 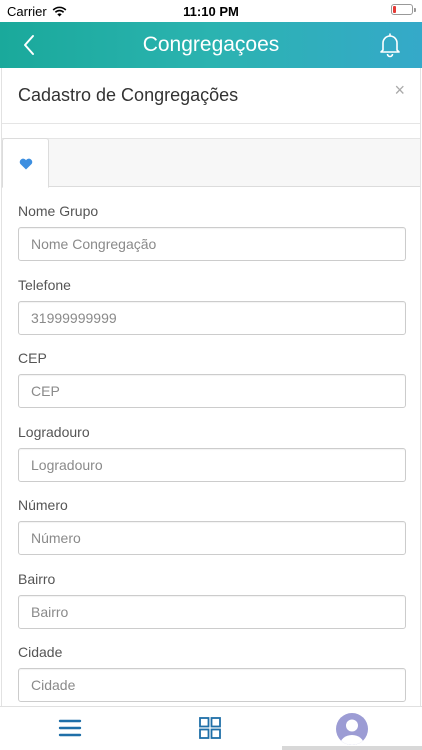 I want to click on grid-icon, so click(x=210, y=728).